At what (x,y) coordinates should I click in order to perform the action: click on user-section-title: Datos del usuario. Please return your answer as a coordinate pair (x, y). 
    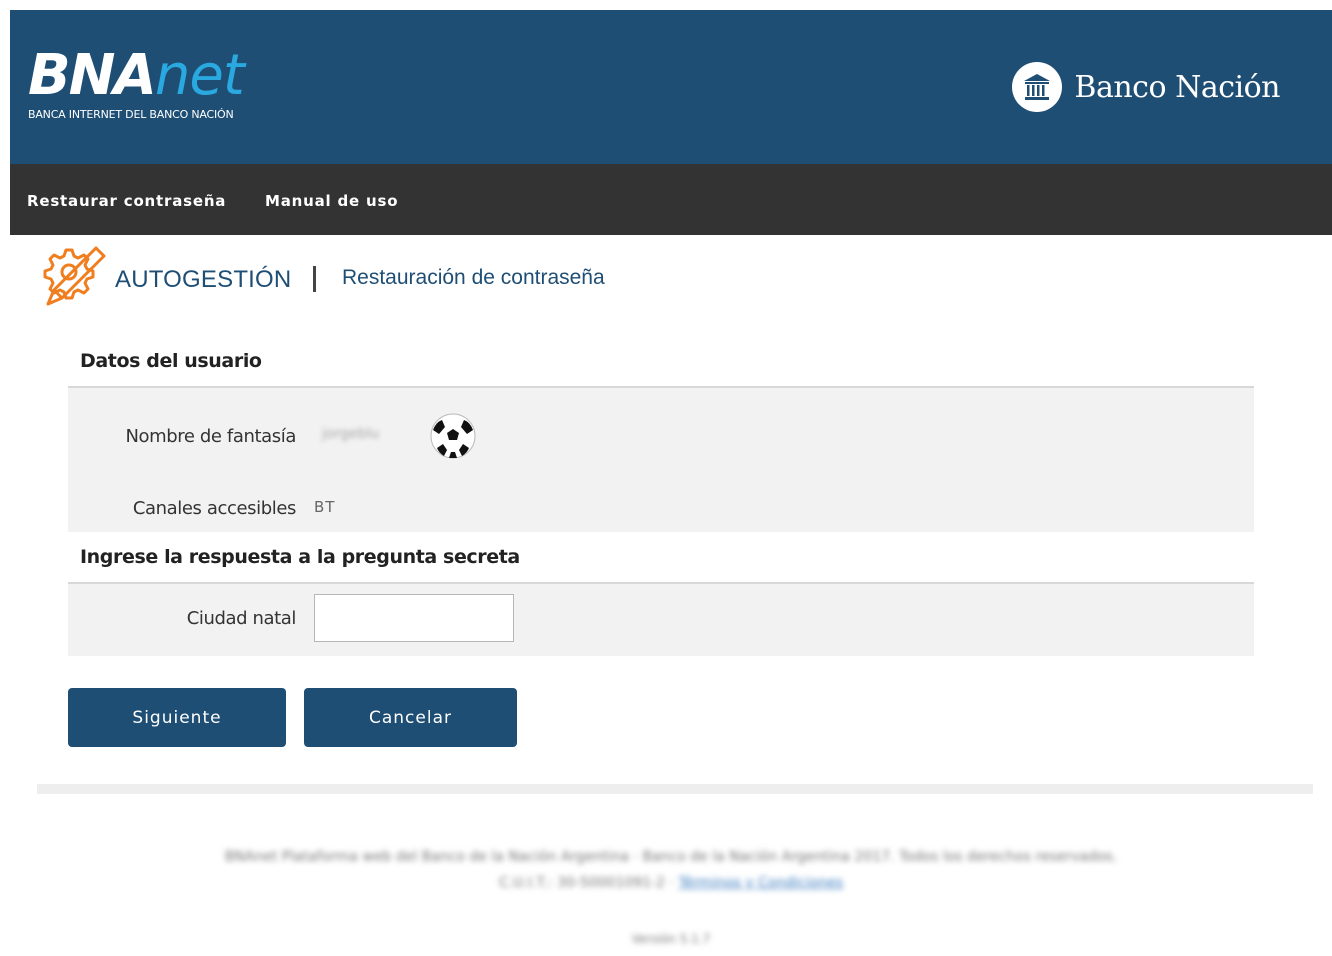
    Looking at the image, I should click on (171, 361).